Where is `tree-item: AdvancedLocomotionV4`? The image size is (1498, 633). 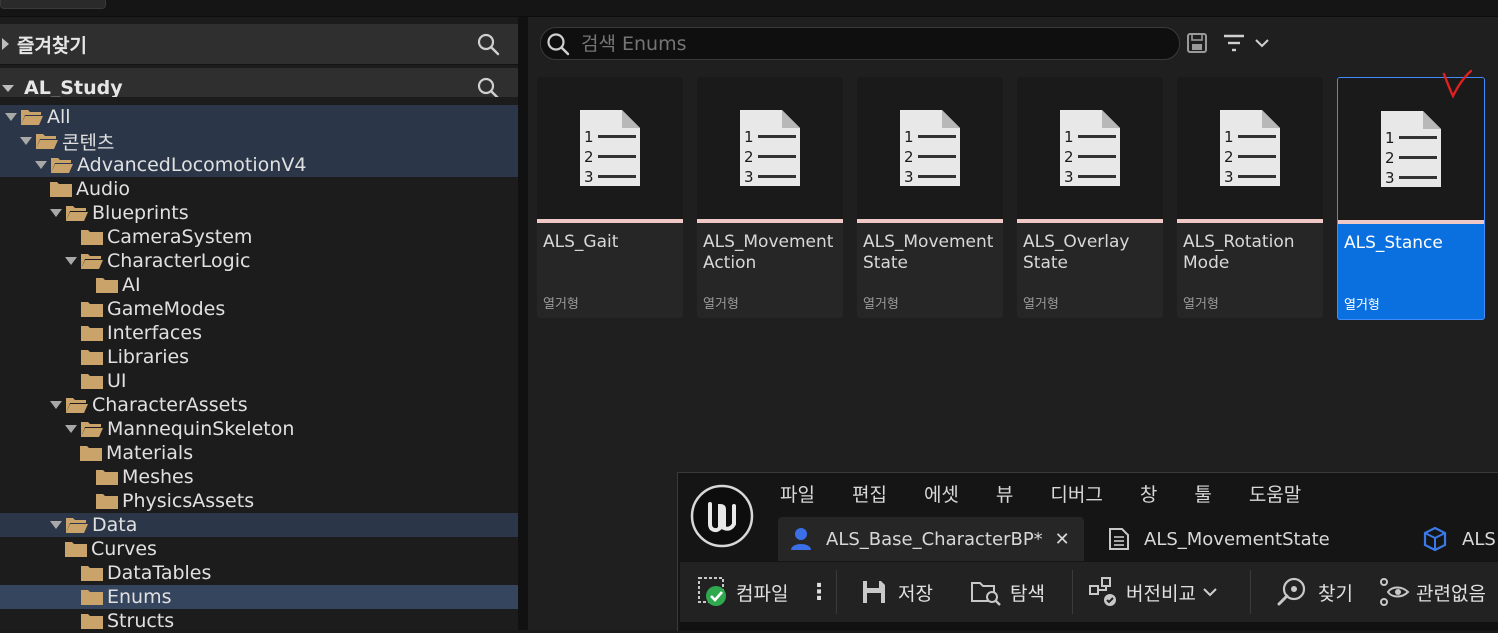 tree-item: AdvancedLocomotionV4 is located at coordinates (275, 165).